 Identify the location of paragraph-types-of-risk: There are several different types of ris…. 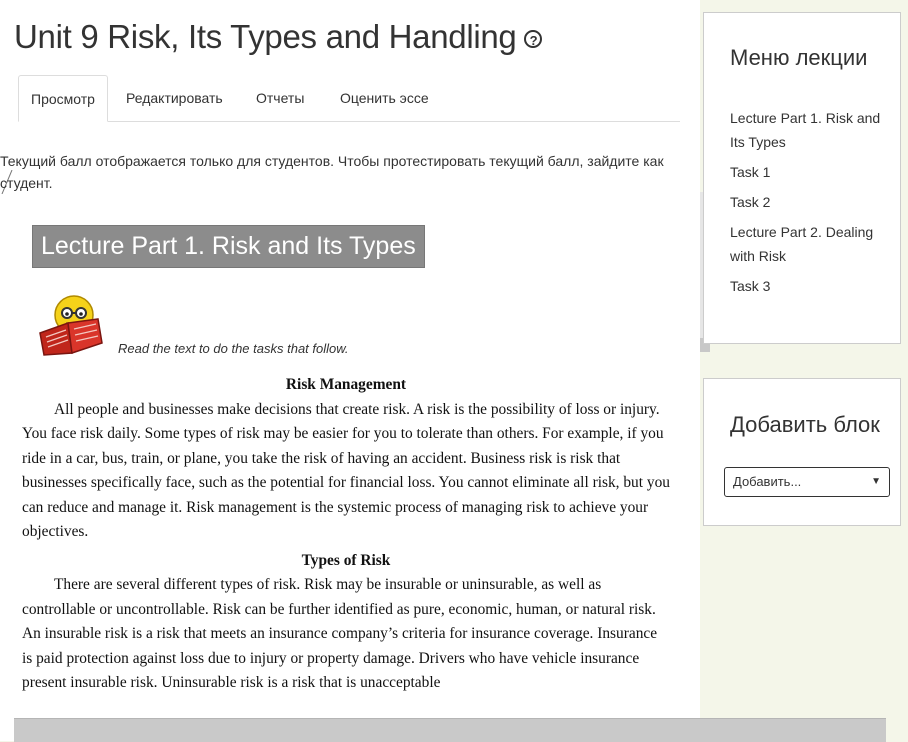
(340, 633).